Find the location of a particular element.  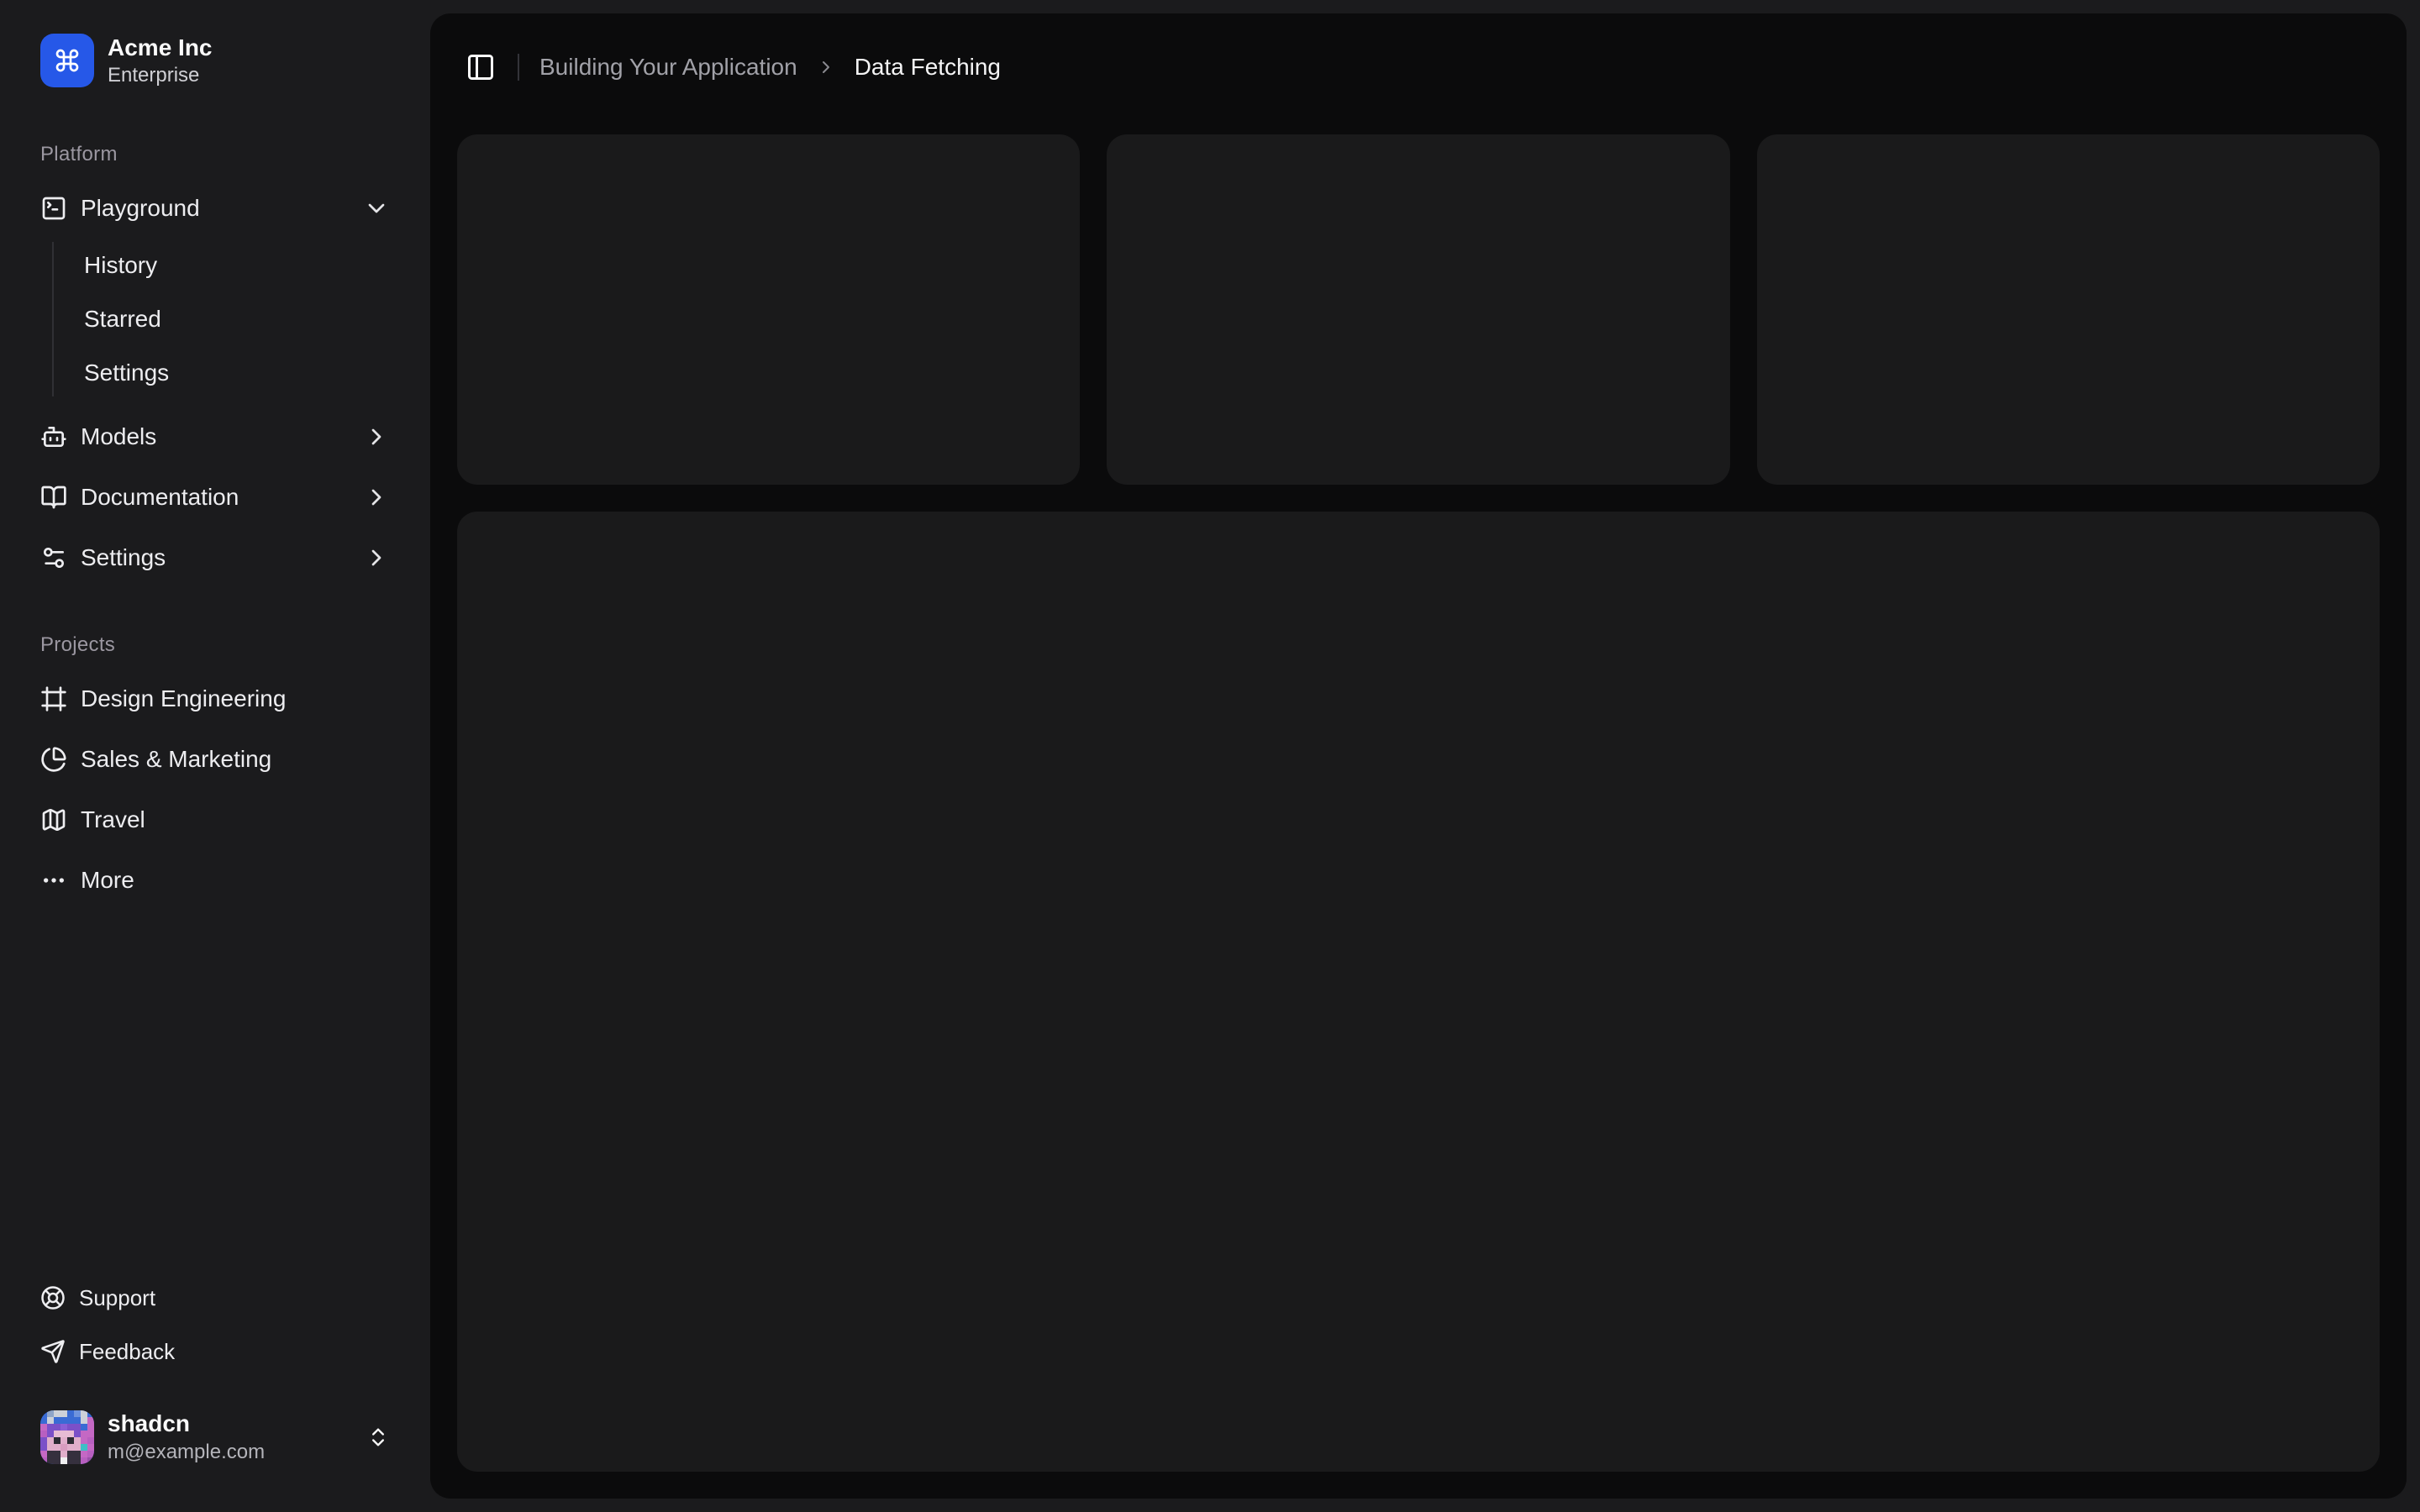

sidebar-item-feedback-button: Feedback is located at coordinates (215, 1351).